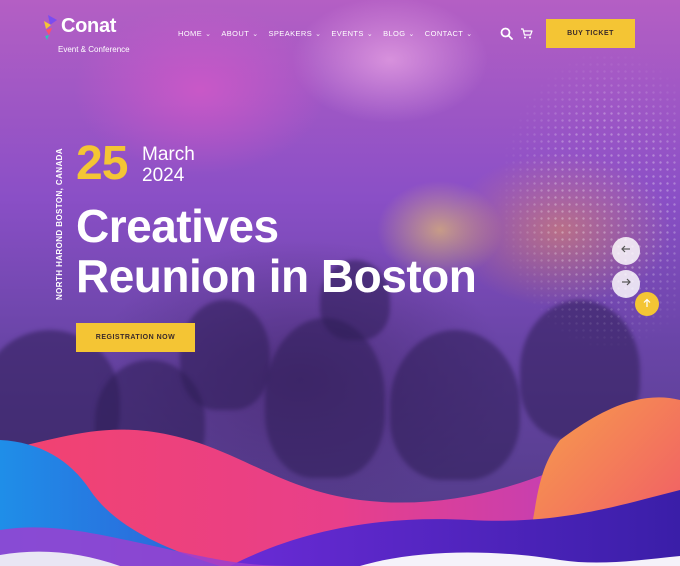 The width and height of the screenshot is (680, 566). Describe the element at coordinates (102, 163) in the screenshot. I see `event-day: 25` at that location.